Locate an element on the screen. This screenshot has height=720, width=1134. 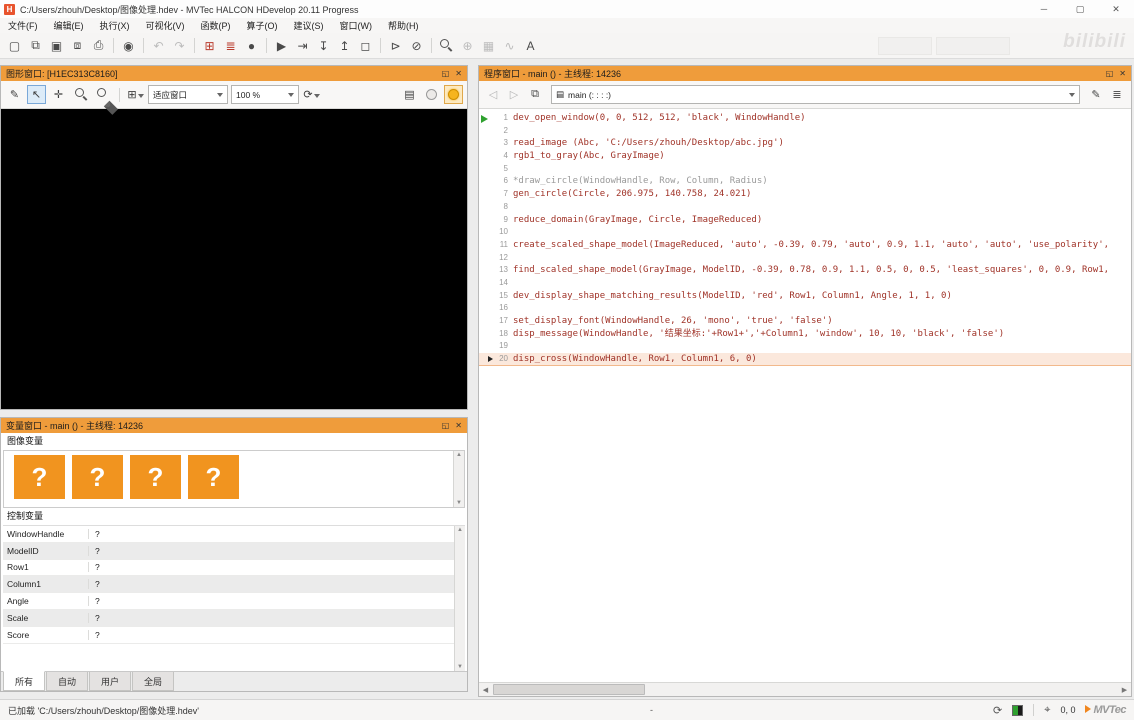
close-button: ✕ is located at coordinates (1116, 9).